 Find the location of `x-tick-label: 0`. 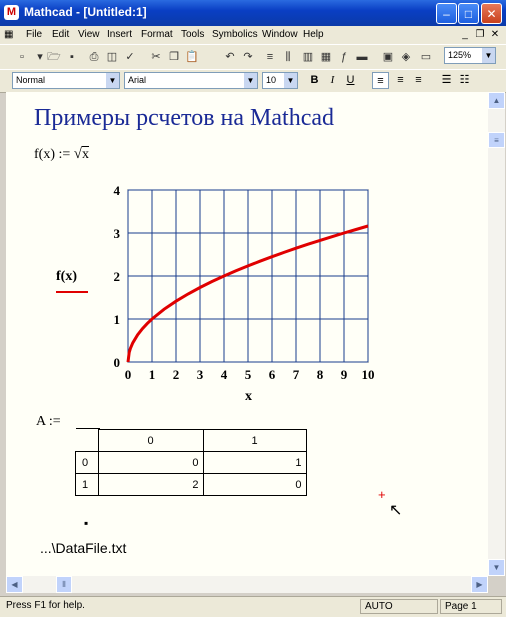

x-tick-label: 0 is located at coordinates (128, 374).